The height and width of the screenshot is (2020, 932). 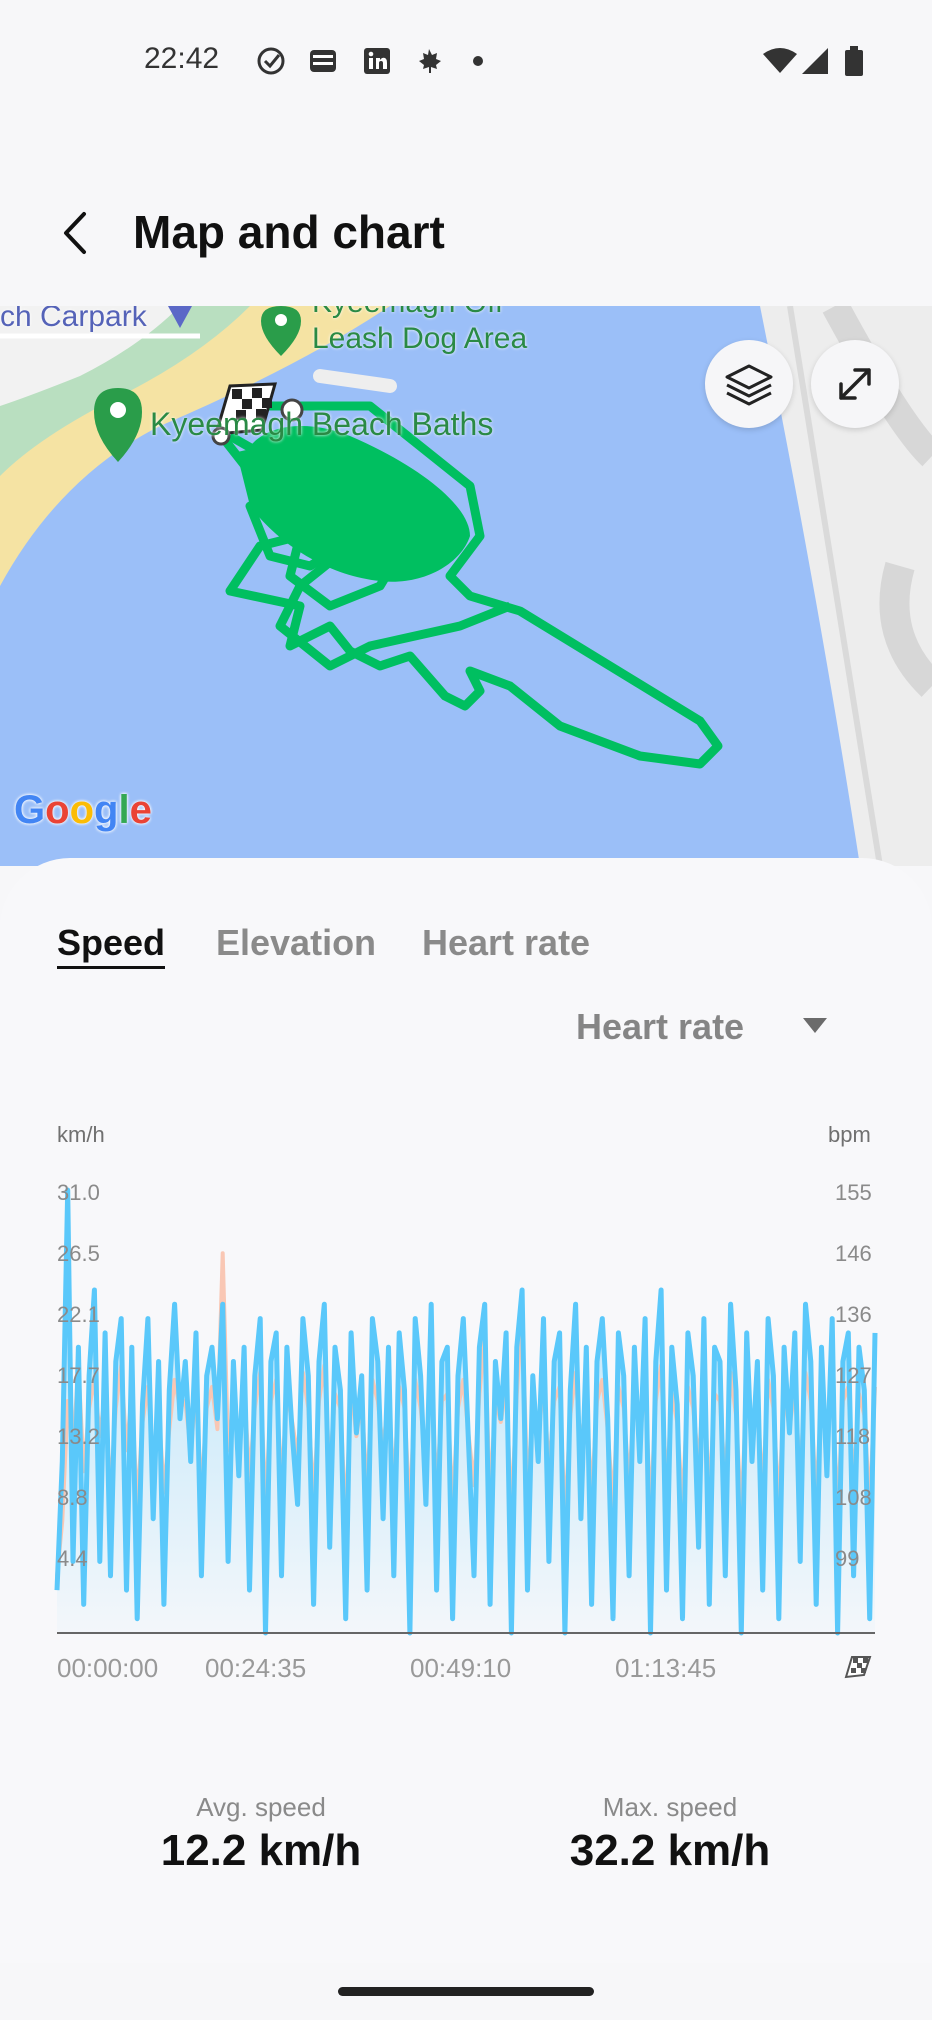 What do you see at coordinates (72, 1497) in the screenshot?
I see `y-tick-left: 8.8` at bounding box center [72, 1497].